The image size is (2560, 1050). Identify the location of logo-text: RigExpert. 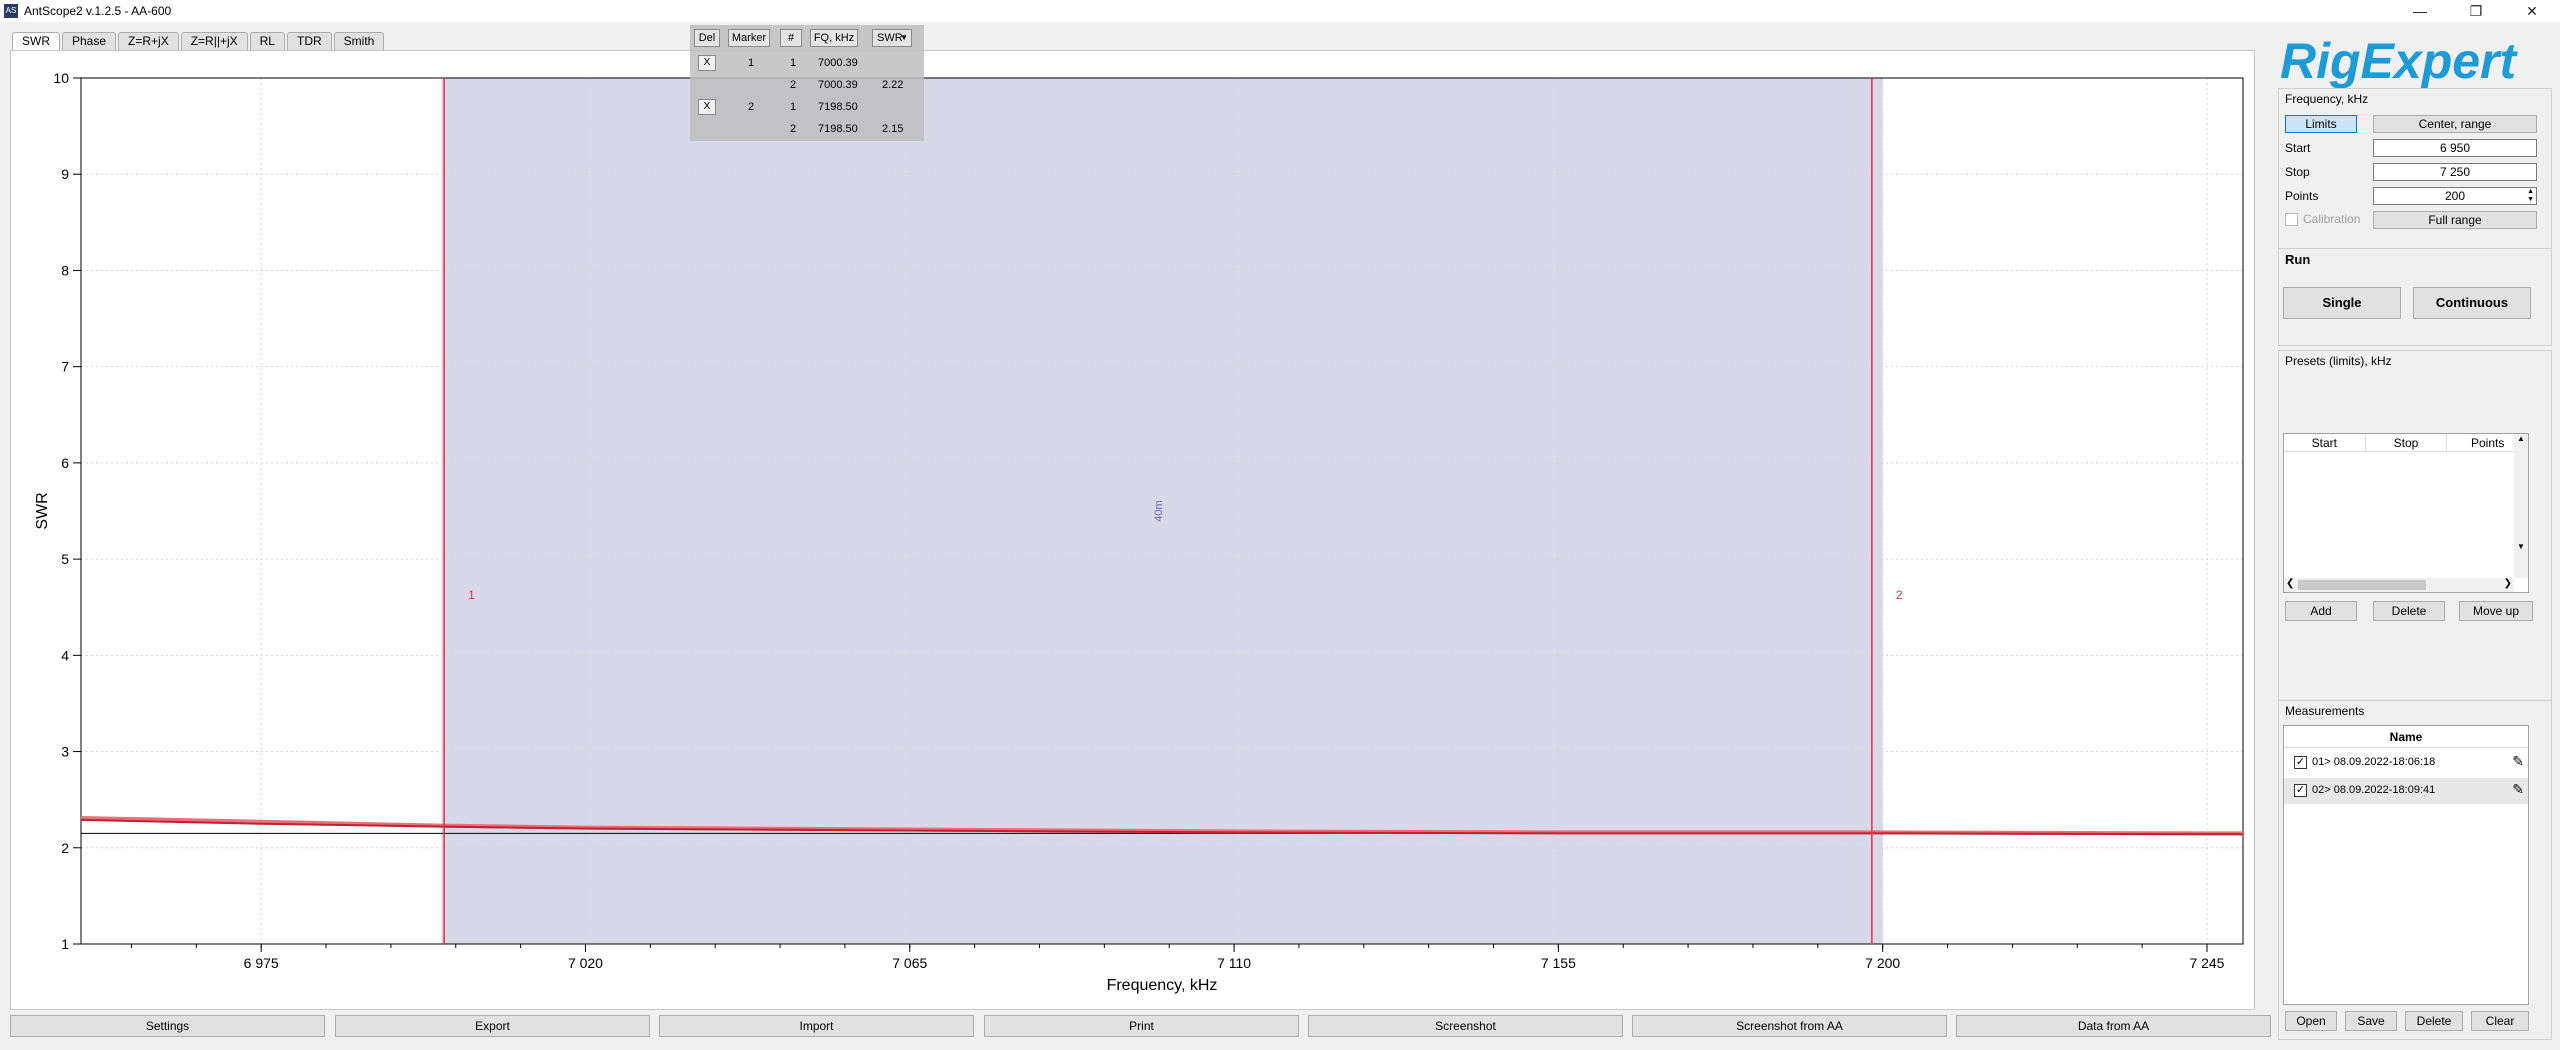
(2399, 60).